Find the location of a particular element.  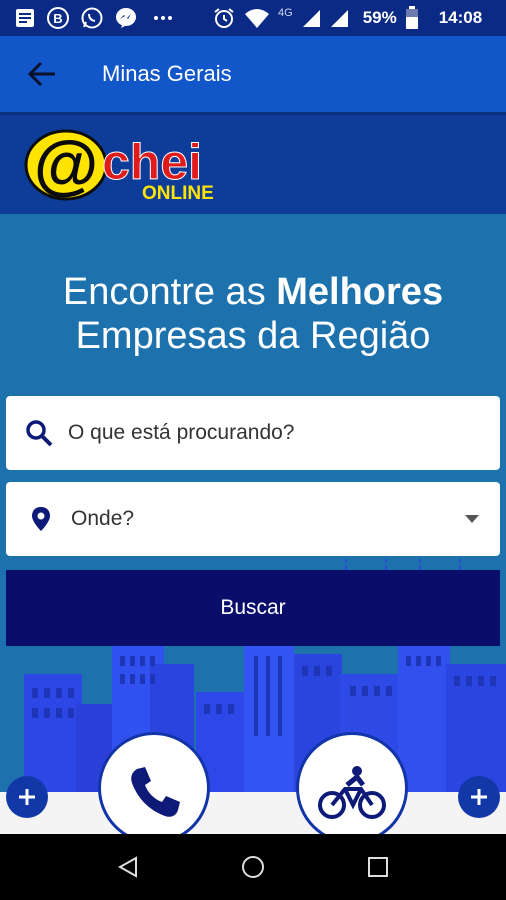

dropdown-arrow-icon is located at coordinates (472, 519).